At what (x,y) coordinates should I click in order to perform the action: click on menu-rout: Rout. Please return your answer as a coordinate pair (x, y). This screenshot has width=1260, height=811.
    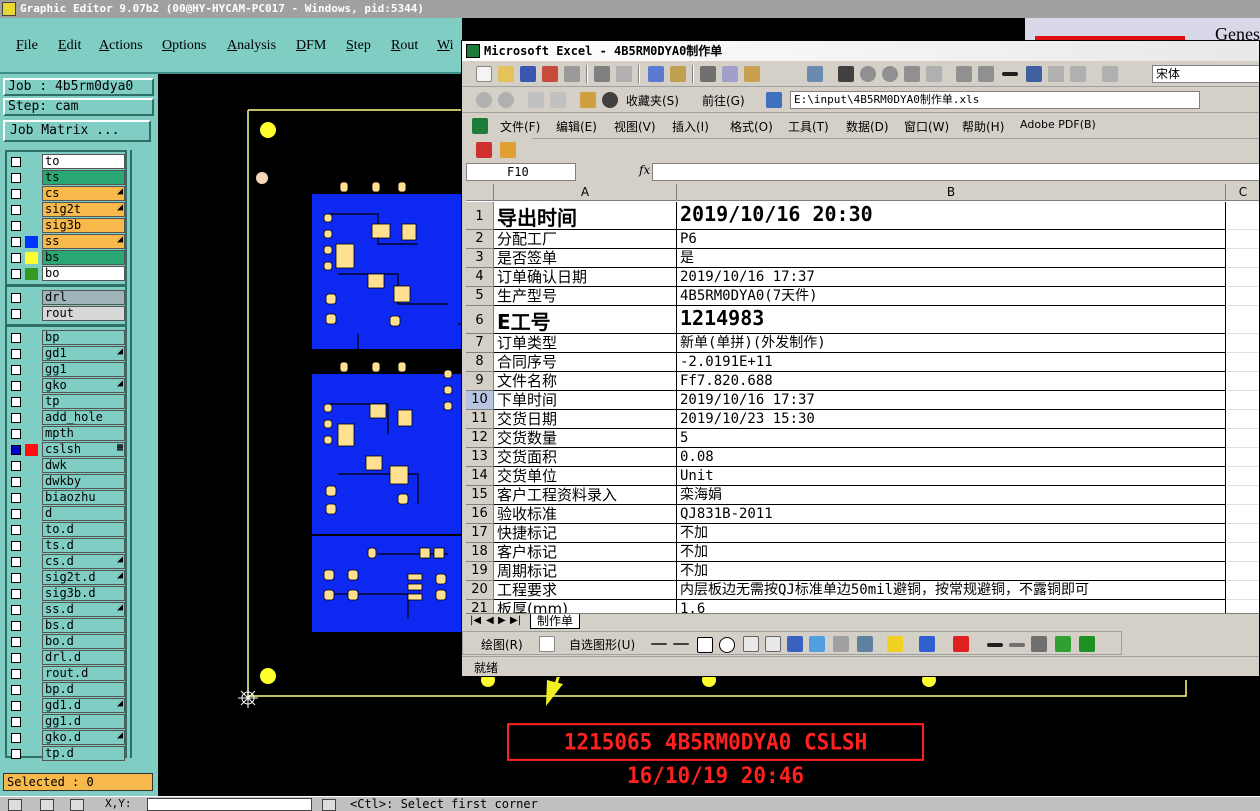
    Looking at the image, I should click on (404, 46).